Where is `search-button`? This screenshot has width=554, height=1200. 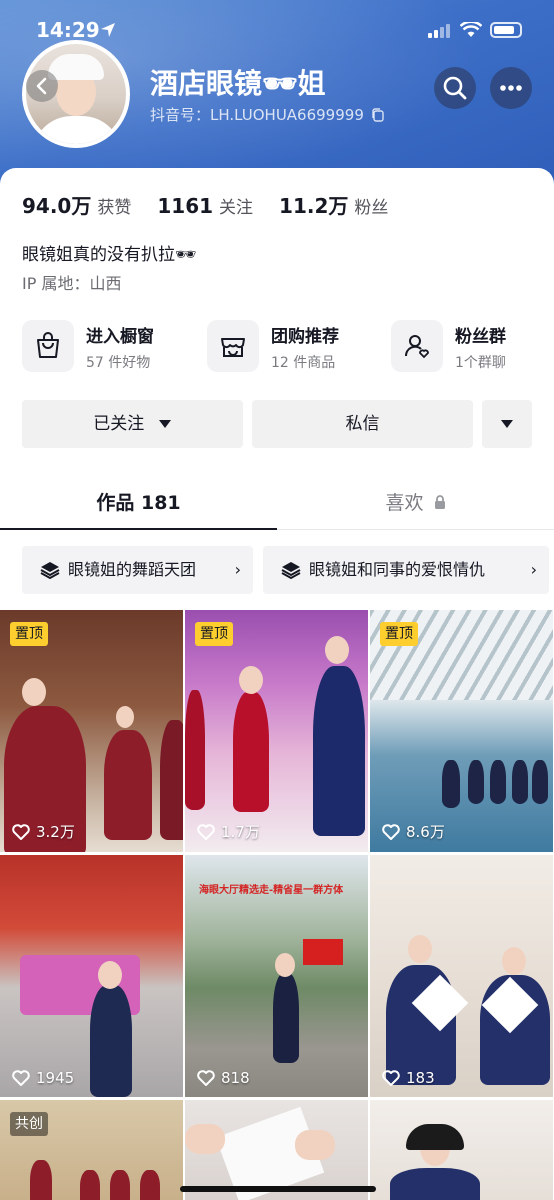 search-button is located at coordinates (455, 88).